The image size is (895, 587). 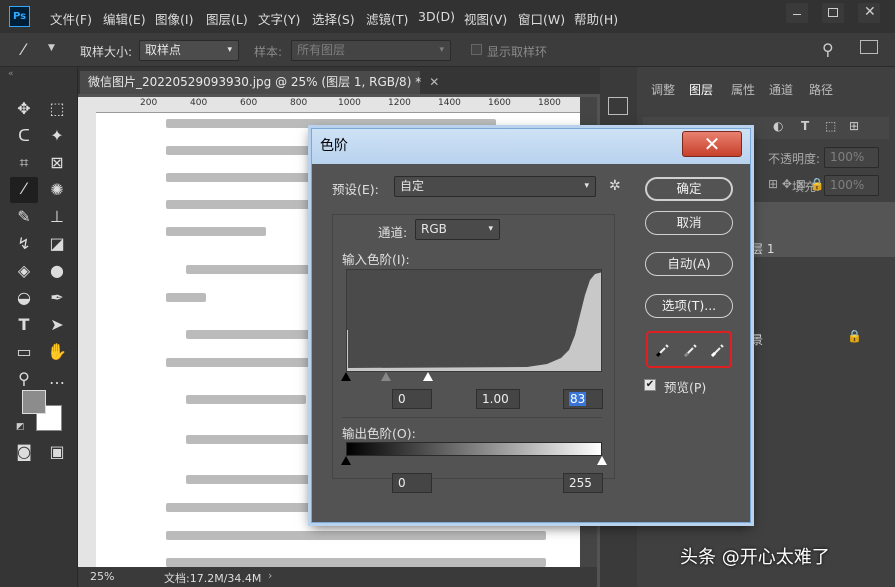 I want to click on shape-tool-icon: ▭, so click(x=24, y=352).